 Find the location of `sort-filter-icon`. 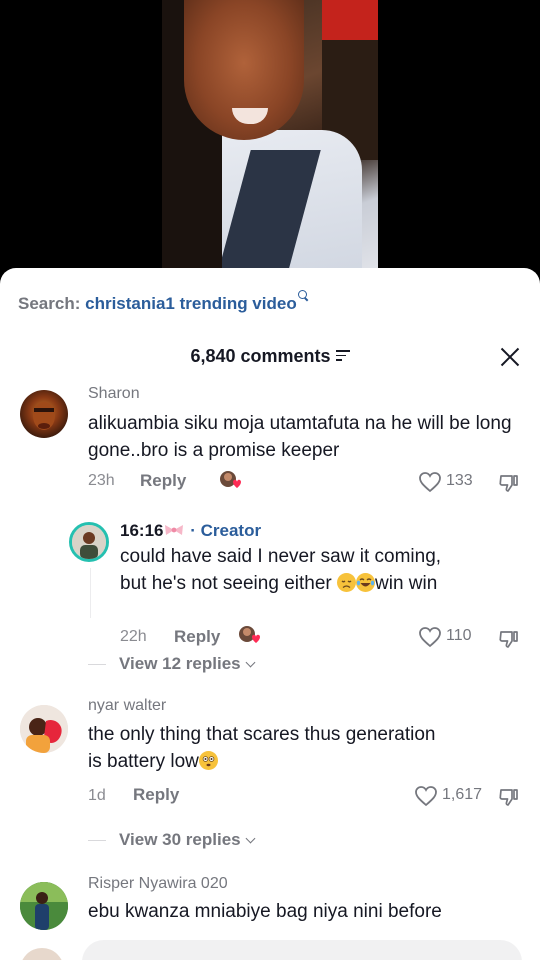

sort-filter-icon is located at coordinates (342, 355).